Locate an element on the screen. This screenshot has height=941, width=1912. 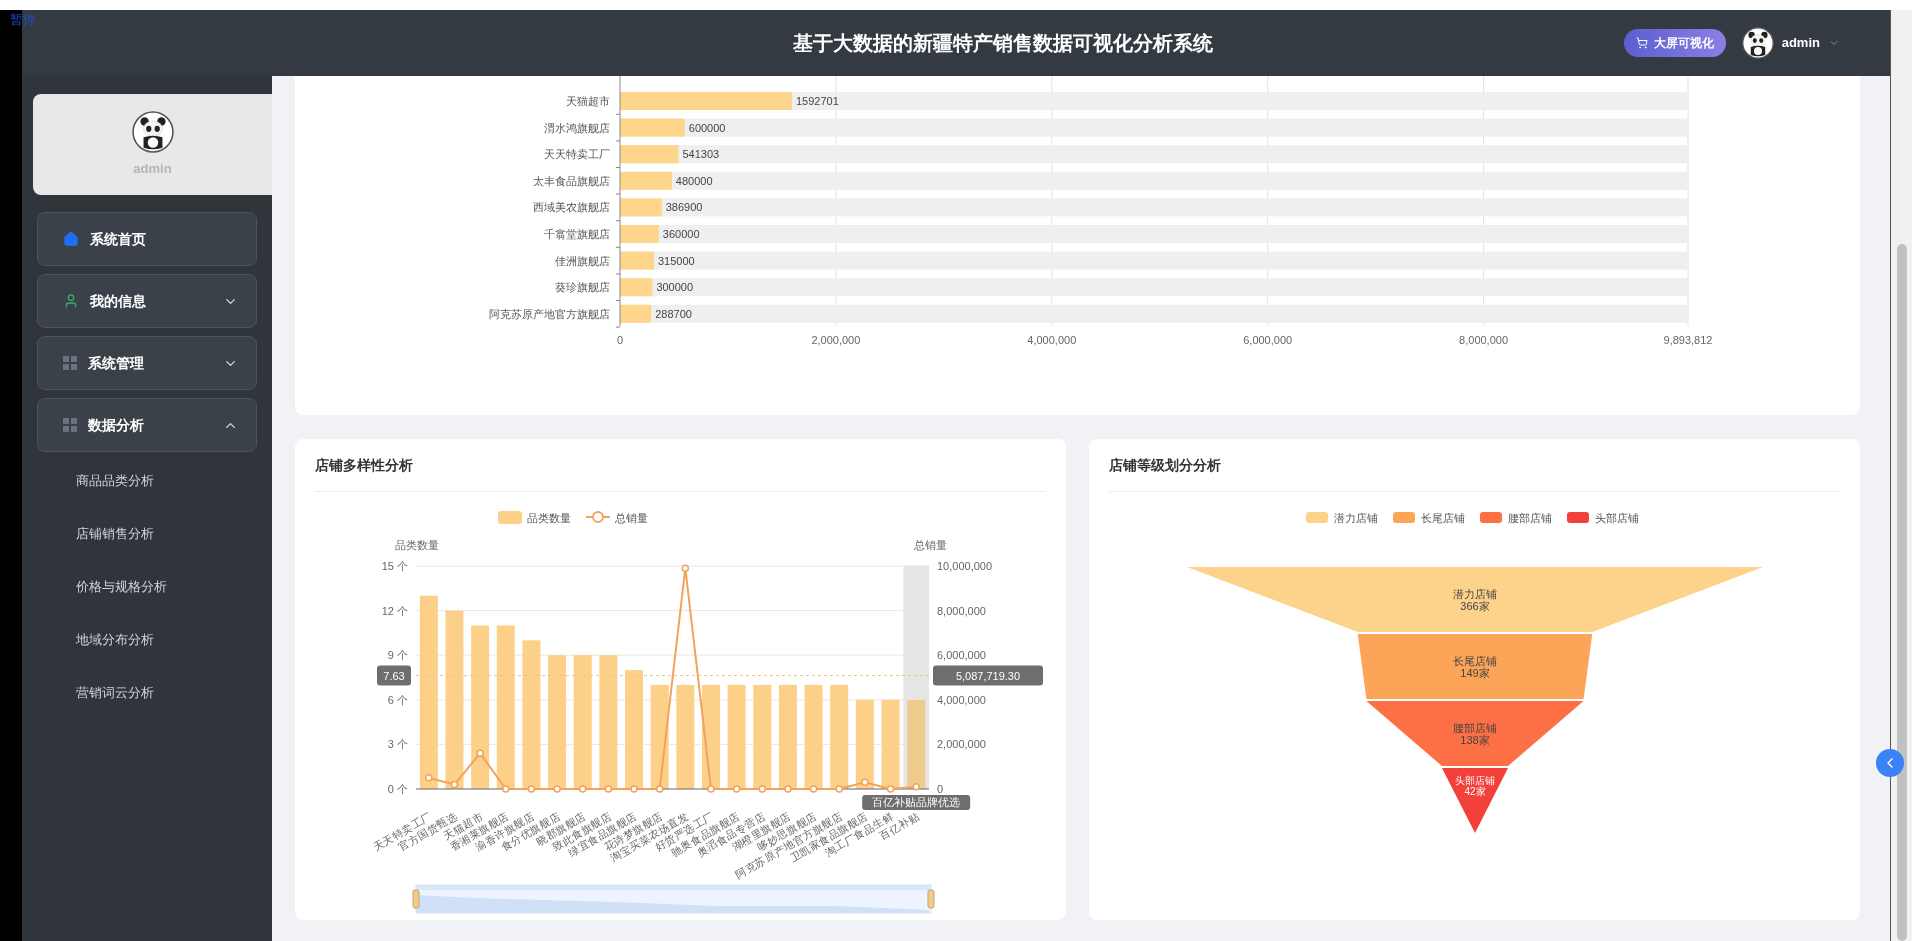
cart-icon is located at coordinates (1641, 43).